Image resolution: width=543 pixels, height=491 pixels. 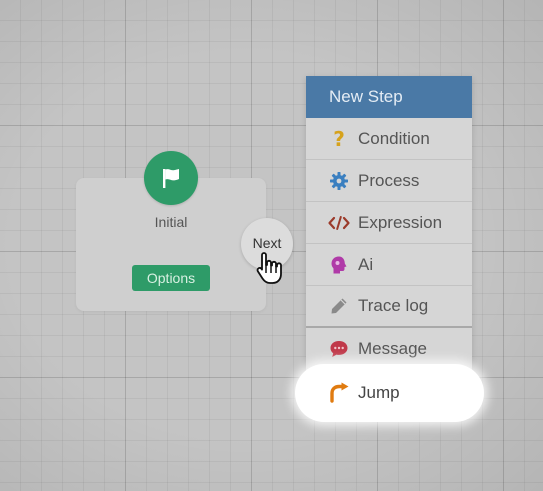 What do you see at coordinates (392, 348) in the screenshot?
I see `menu-item-label: Message` at bounding box center [392, 348].